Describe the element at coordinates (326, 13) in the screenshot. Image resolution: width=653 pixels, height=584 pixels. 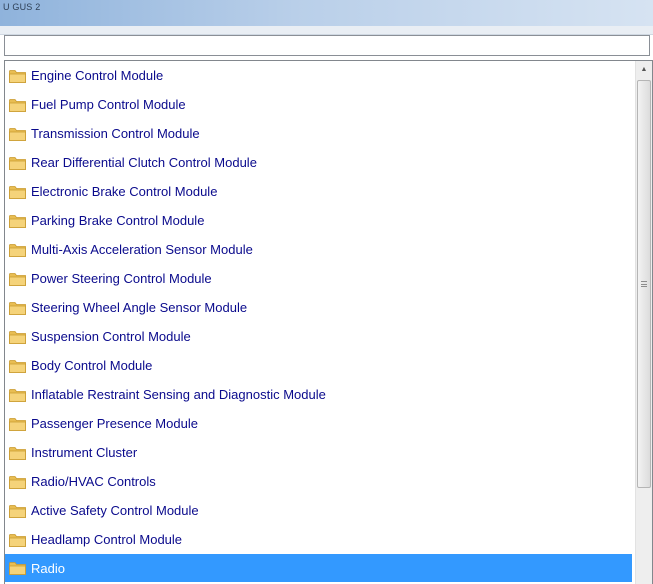
I see `title-bar: U GUS 2` at that location.